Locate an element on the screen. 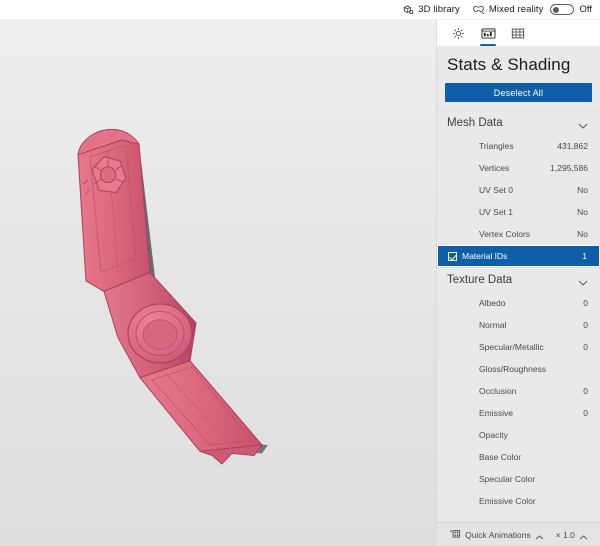 Image resolution: width=600 pixels, height=546 pixels. tab-grid is located at coordinates (518, 33).